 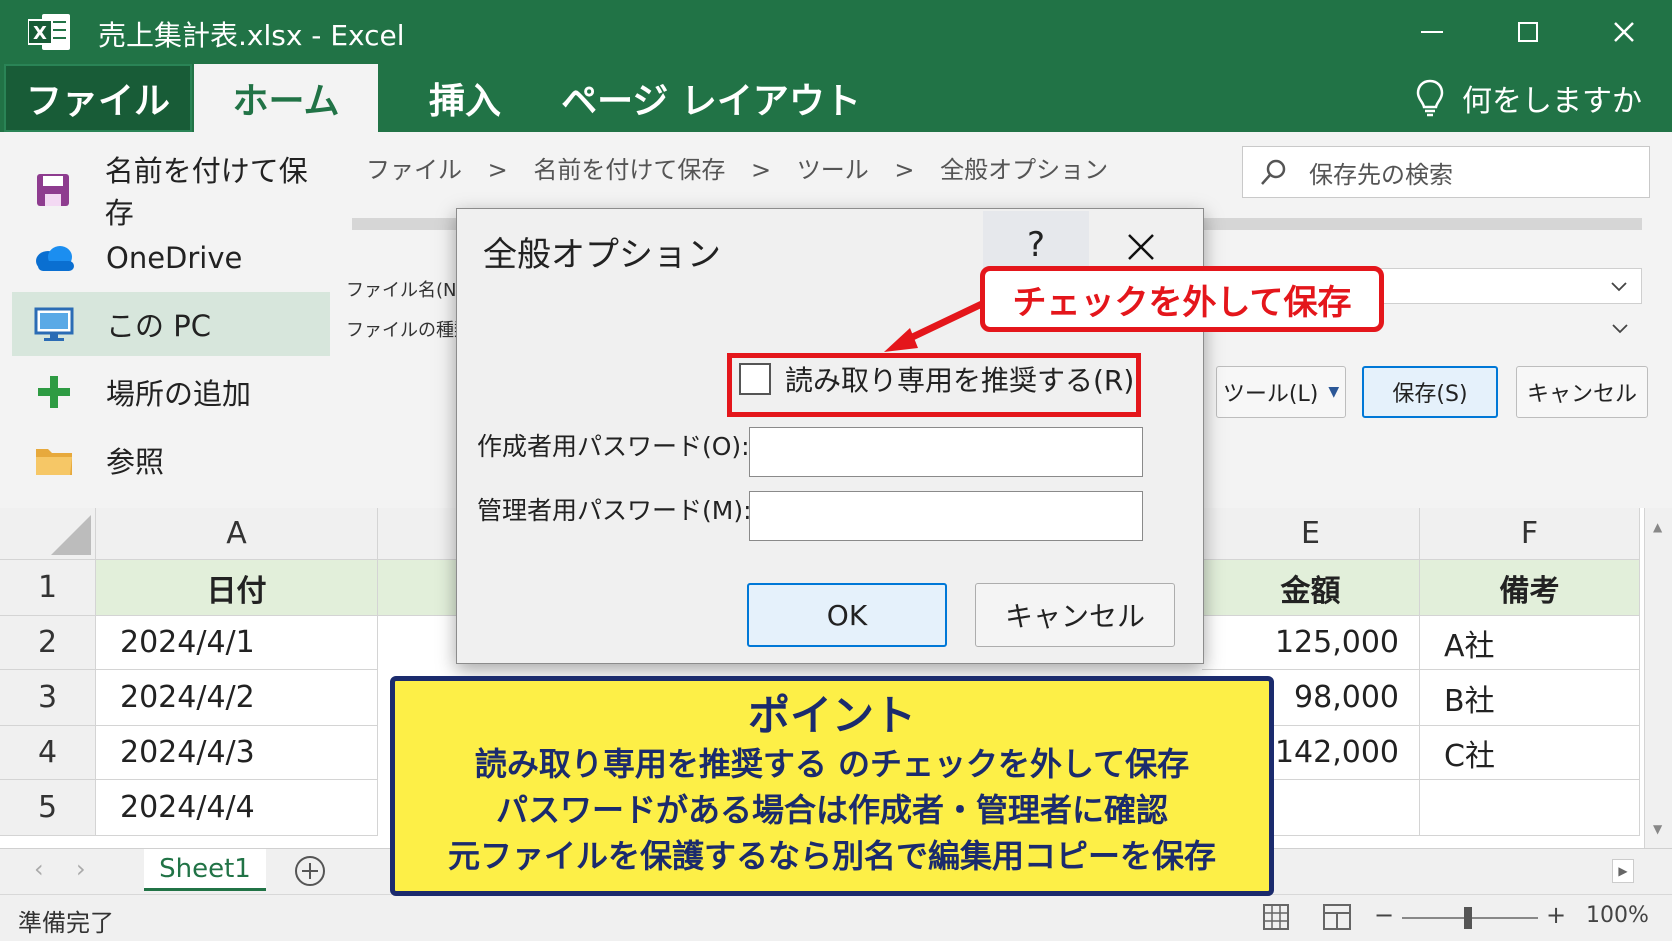 I want to click on nav-save-as-label: 名前を付けて保存, so click(x=206, y=192).